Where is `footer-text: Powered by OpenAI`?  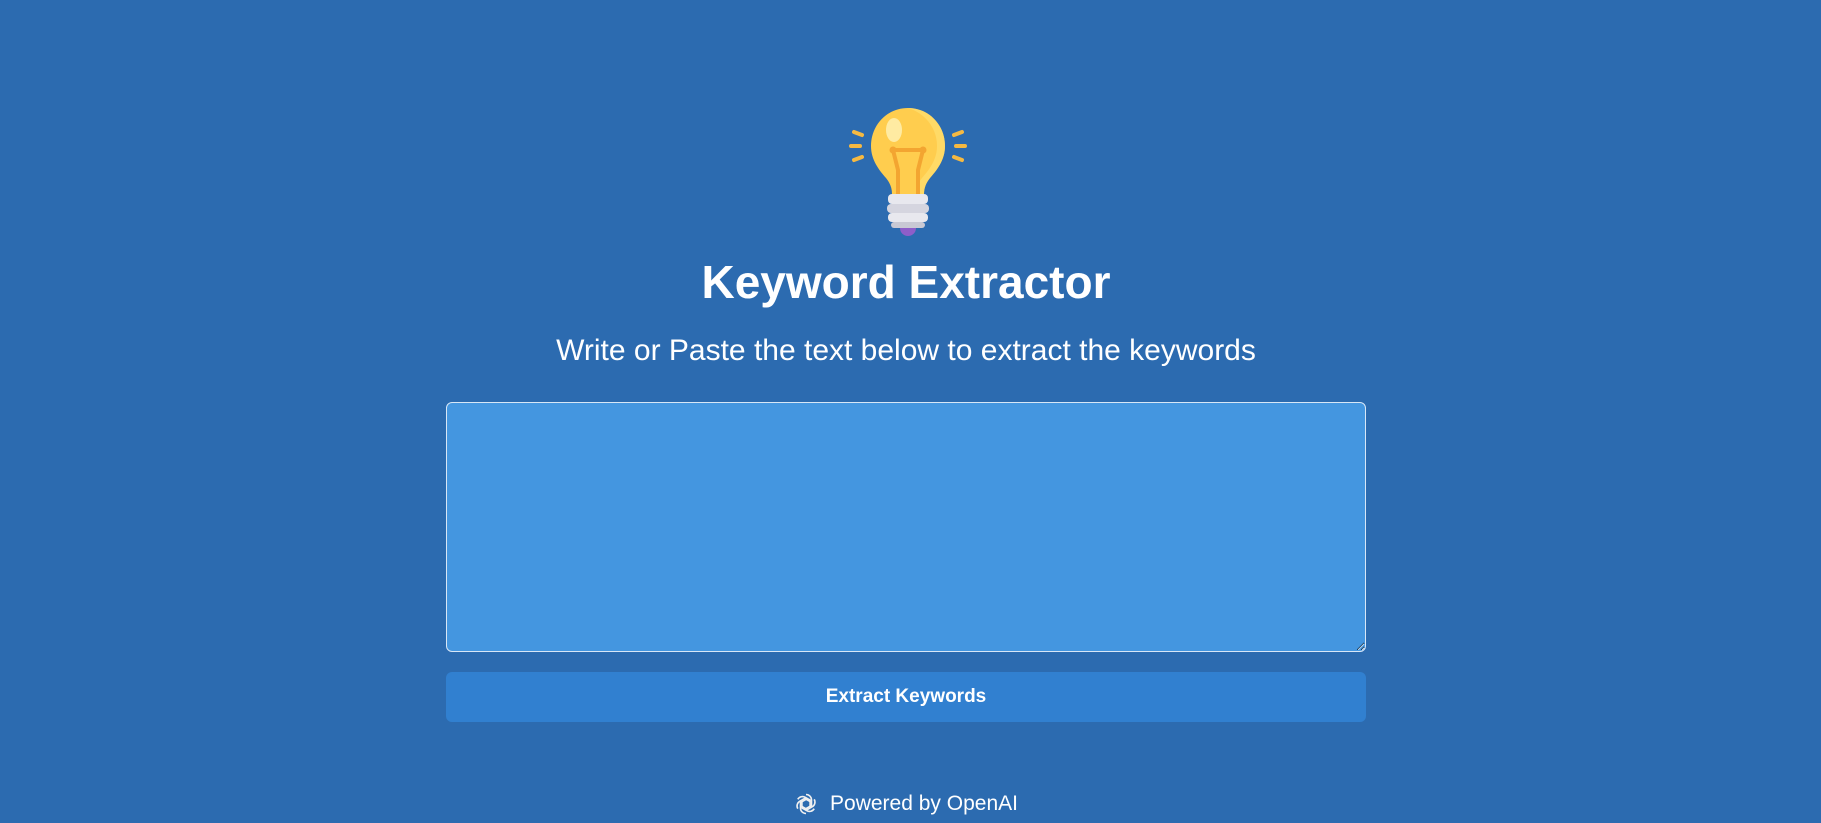 footer-text: Powered by OpenAI is located at coordinates (924, 803).